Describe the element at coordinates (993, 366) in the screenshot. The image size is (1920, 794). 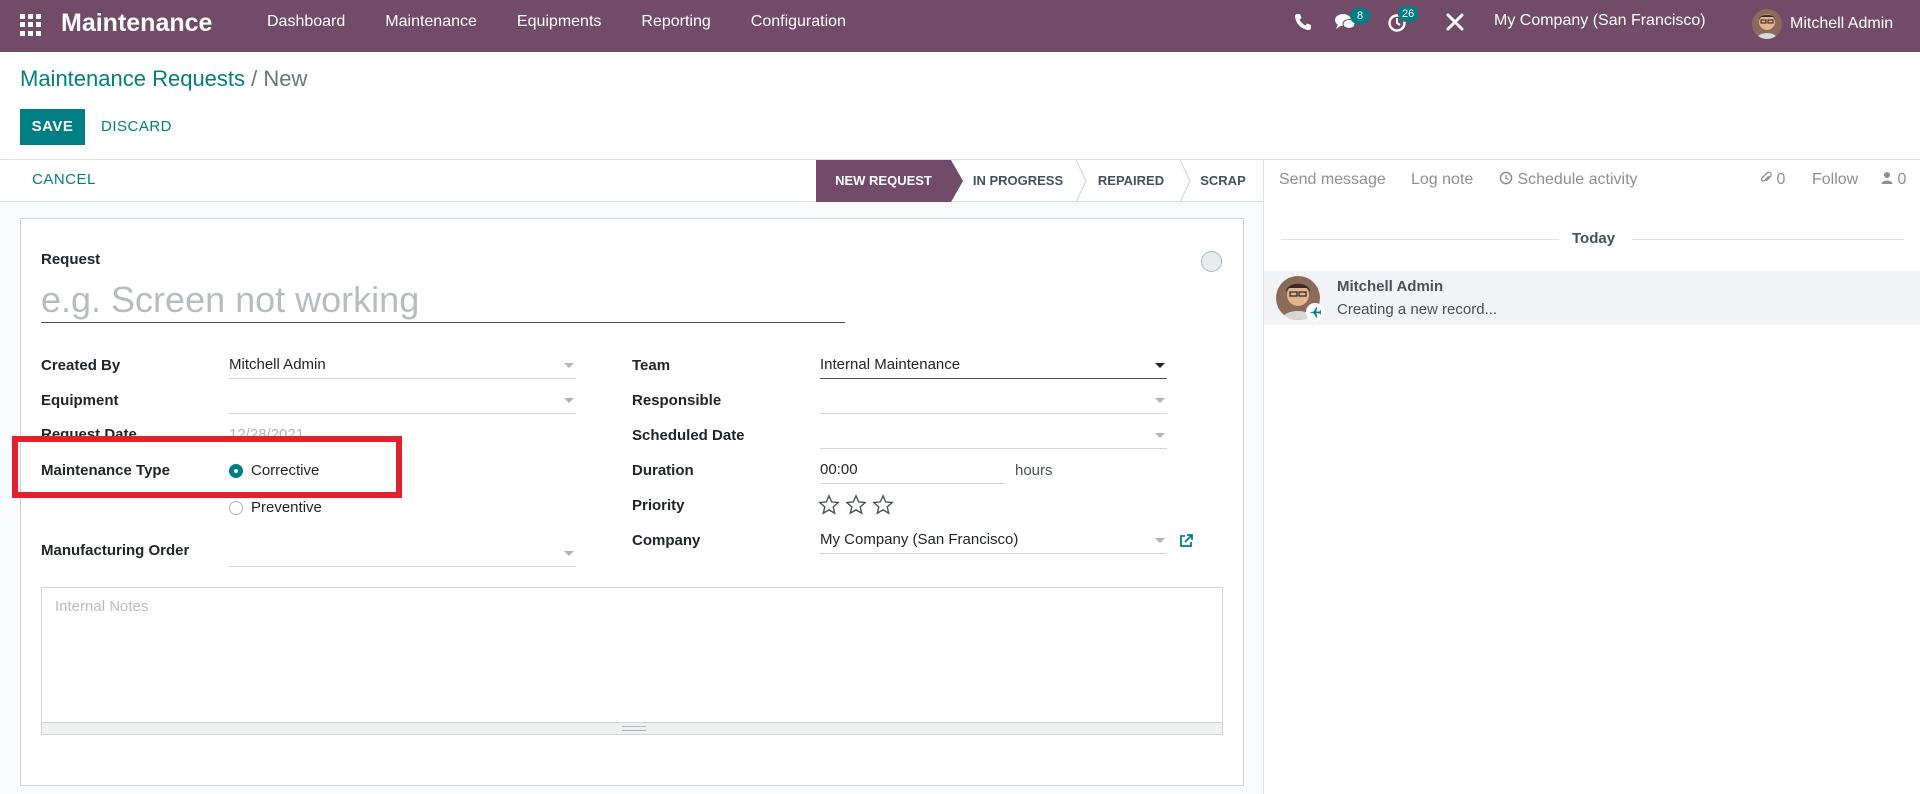
I see `team-field: Internal Maintenance` at that location.